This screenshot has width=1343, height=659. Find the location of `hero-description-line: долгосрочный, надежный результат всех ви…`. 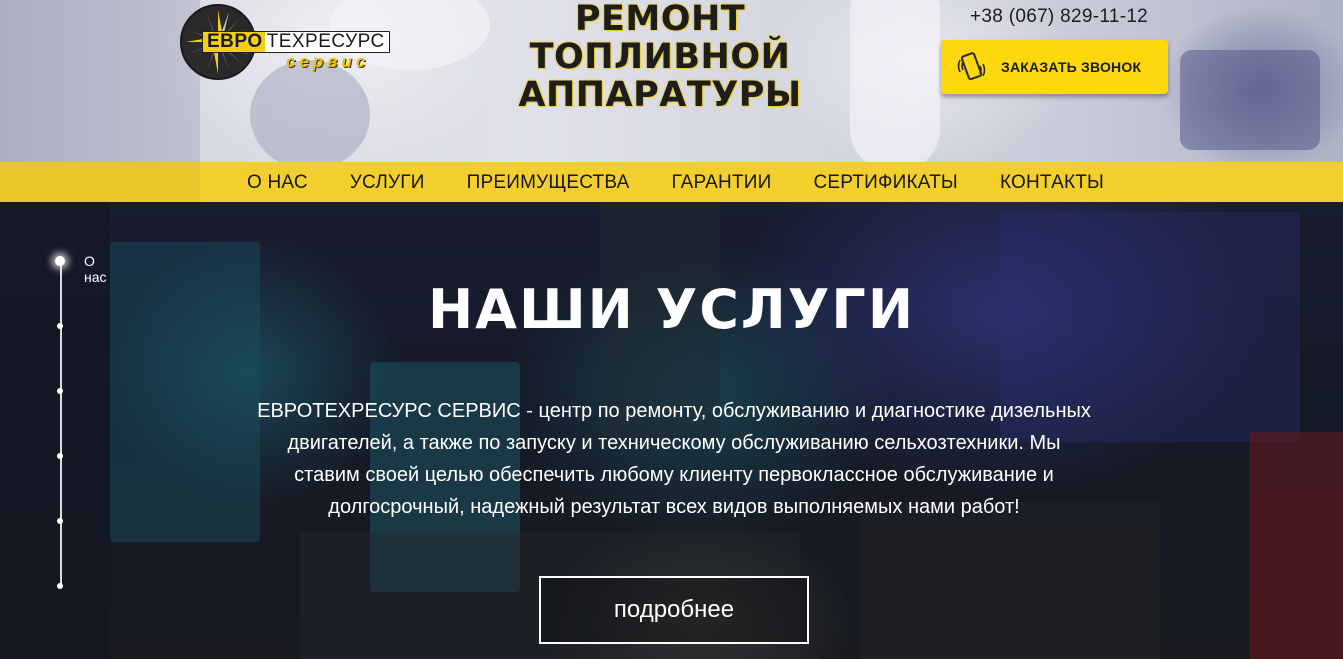

hero-description-line: долгосрочный, надежный результат всех ви… is located at coordinates (674, 507).